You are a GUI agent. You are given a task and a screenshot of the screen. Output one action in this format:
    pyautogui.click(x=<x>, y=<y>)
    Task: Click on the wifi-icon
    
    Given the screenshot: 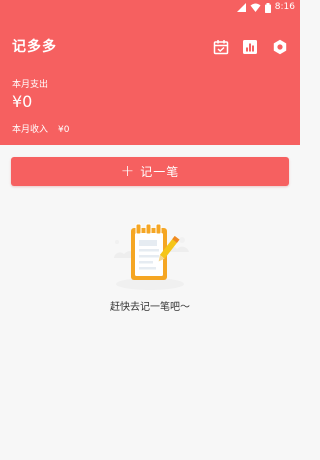 What is the action you would take?
    pyautogui.click(x=255, y=7)
    